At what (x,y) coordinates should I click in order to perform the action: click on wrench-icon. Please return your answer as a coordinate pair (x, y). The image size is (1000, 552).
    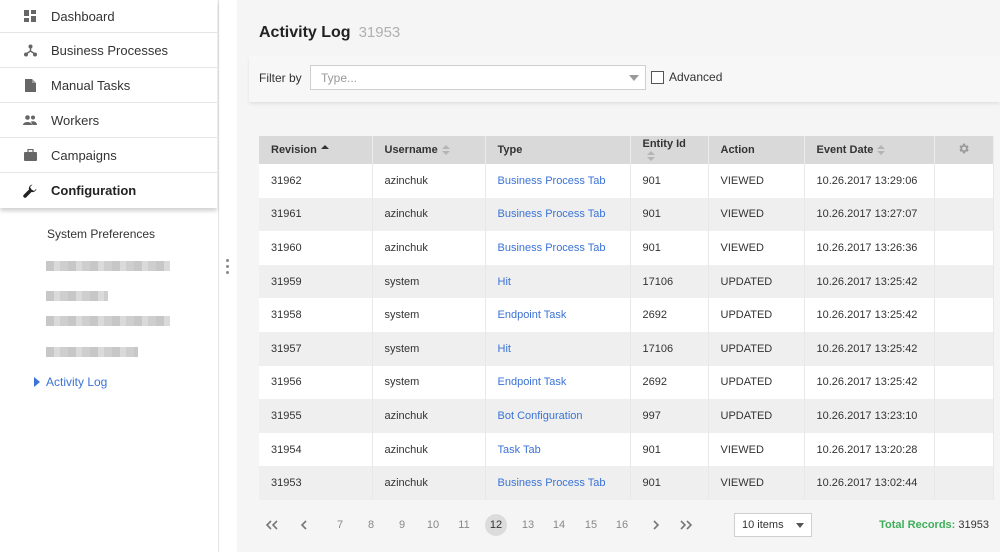
    Looking at the image, I should click on (30, 191).